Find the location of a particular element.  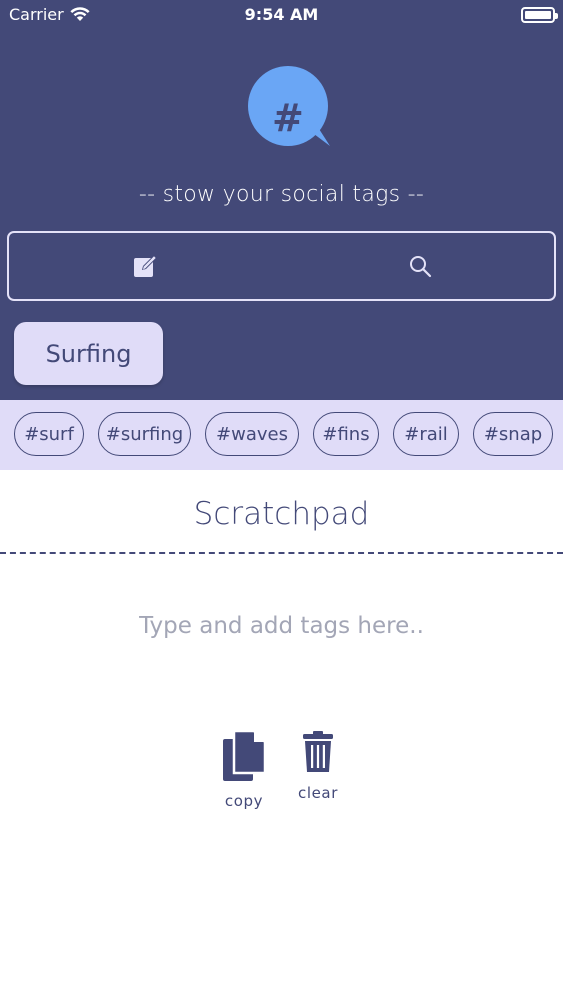

search-icon is located at coordinates (421, 267).